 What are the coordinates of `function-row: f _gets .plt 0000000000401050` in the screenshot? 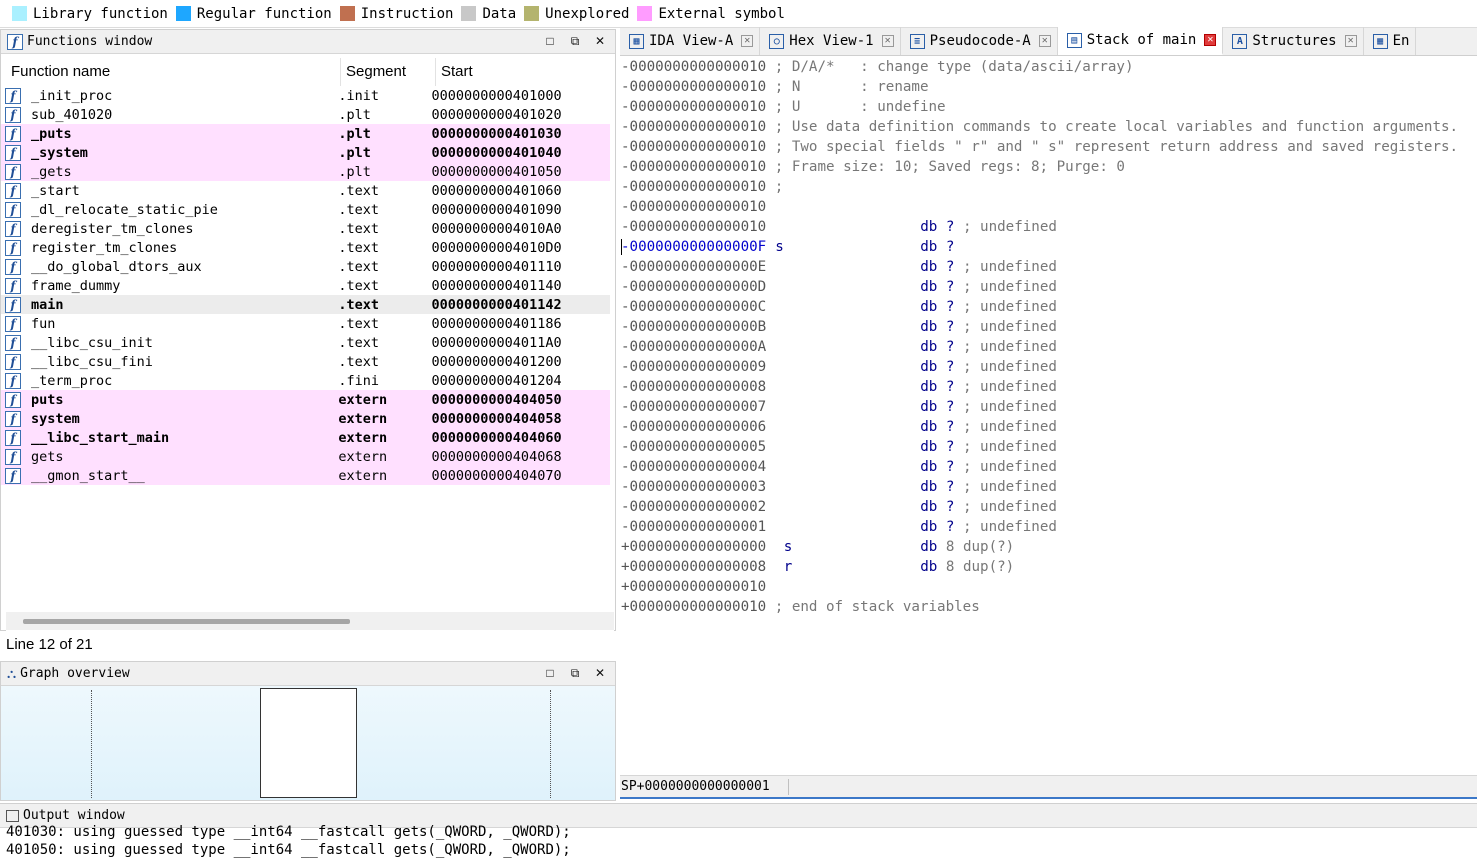 It's located at (305, 171).